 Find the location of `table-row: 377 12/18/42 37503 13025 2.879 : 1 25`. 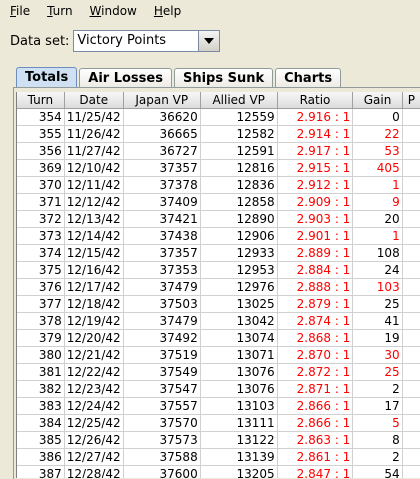

table-row: 377 12/18/42 37503 13025 2.879 : 1 25 is located at coordinates (218, 304).